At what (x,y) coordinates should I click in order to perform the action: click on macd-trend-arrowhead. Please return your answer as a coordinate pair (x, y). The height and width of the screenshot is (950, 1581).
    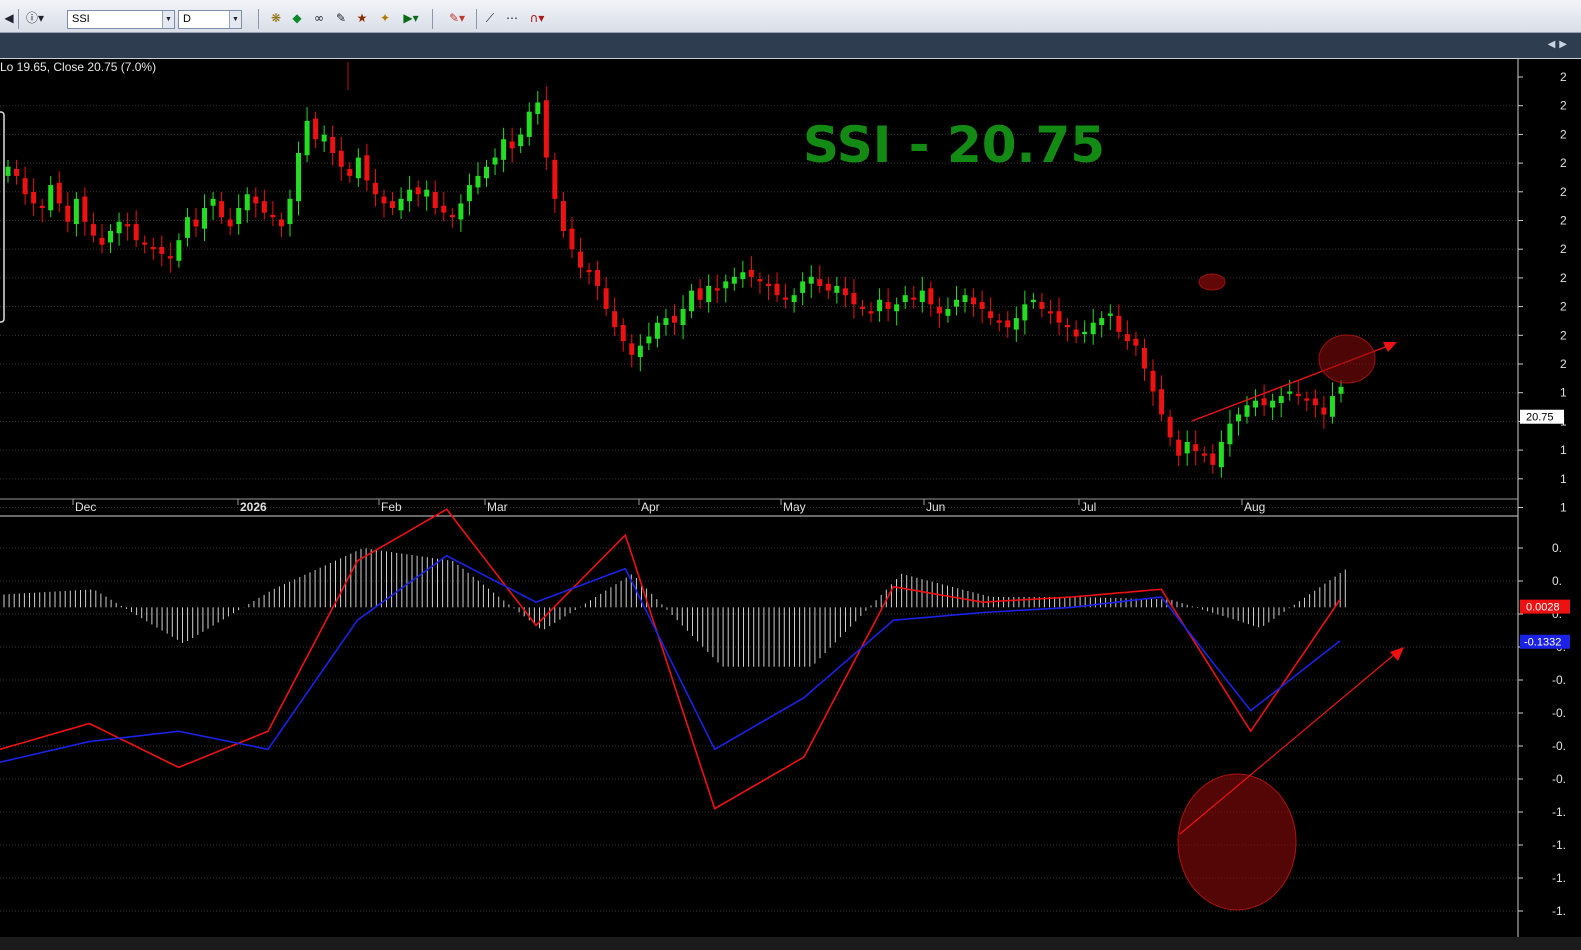
    Looking at the image, I should click on (1397, 654).